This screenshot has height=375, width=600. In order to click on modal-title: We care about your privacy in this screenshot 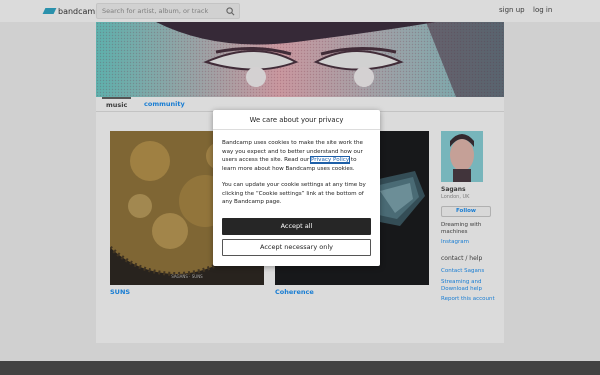, I will do `click(296, 120)`.